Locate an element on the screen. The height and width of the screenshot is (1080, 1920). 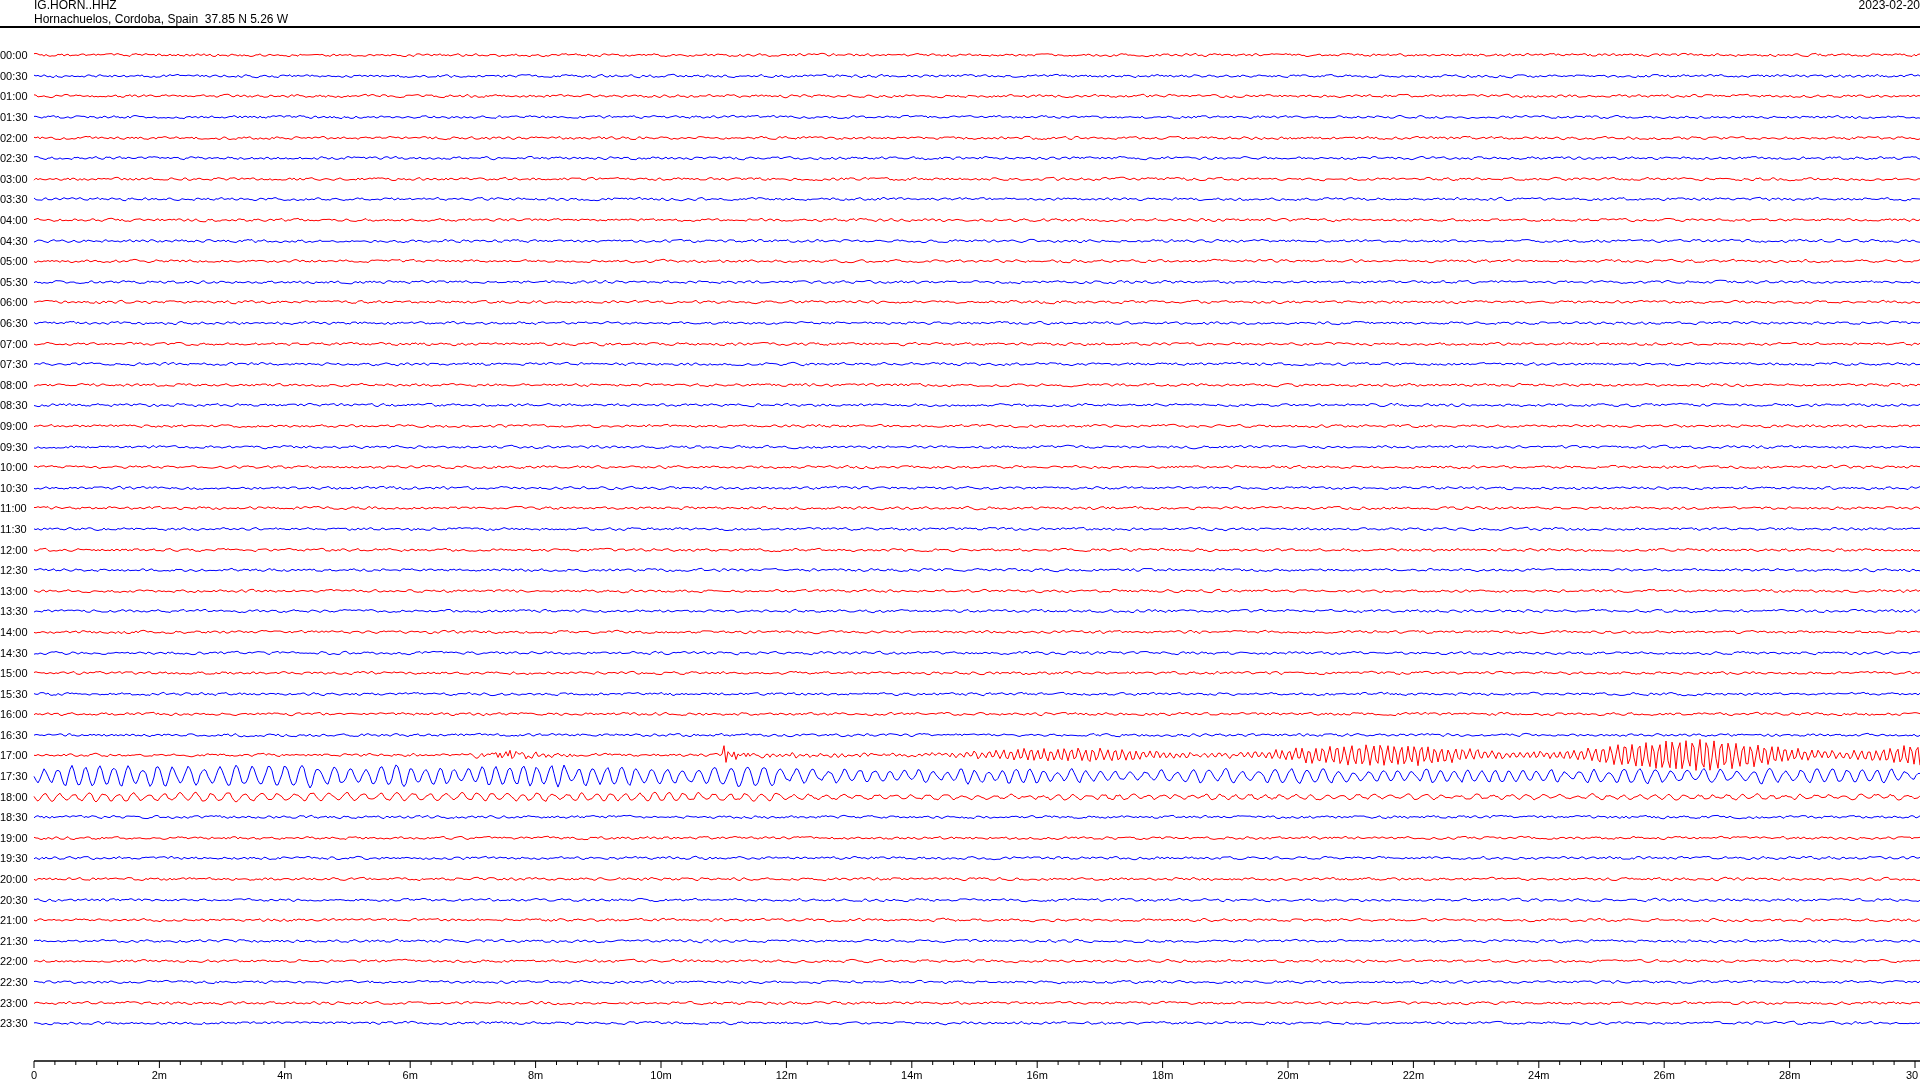
time-label: 13:30 is located at coordinates (14, 611).